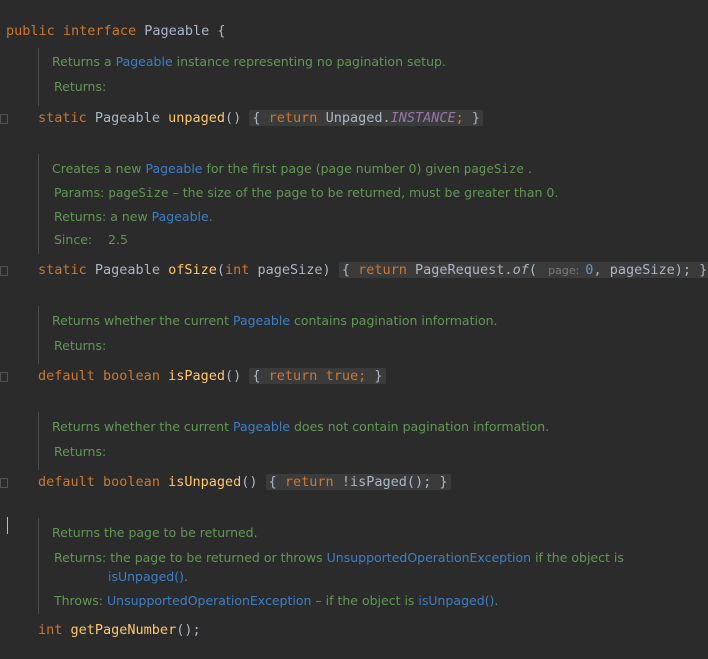 The image size is (708, 659). Describe the element at coordinates (221, 31) in the screenshot. I see `open-brace: {` at that location.